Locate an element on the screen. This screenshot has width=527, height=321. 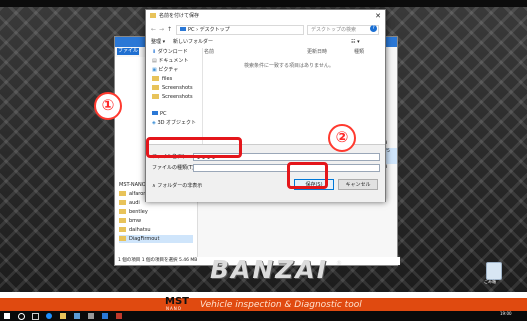
search-icon is located at coordinates (21, 316).